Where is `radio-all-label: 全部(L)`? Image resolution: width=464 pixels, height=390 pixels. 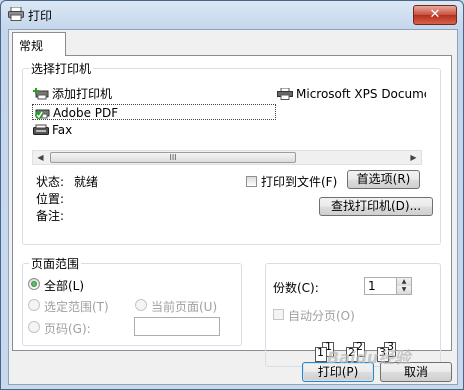
radio-all-label: 全部(L) is located at coordinates (64, 285).